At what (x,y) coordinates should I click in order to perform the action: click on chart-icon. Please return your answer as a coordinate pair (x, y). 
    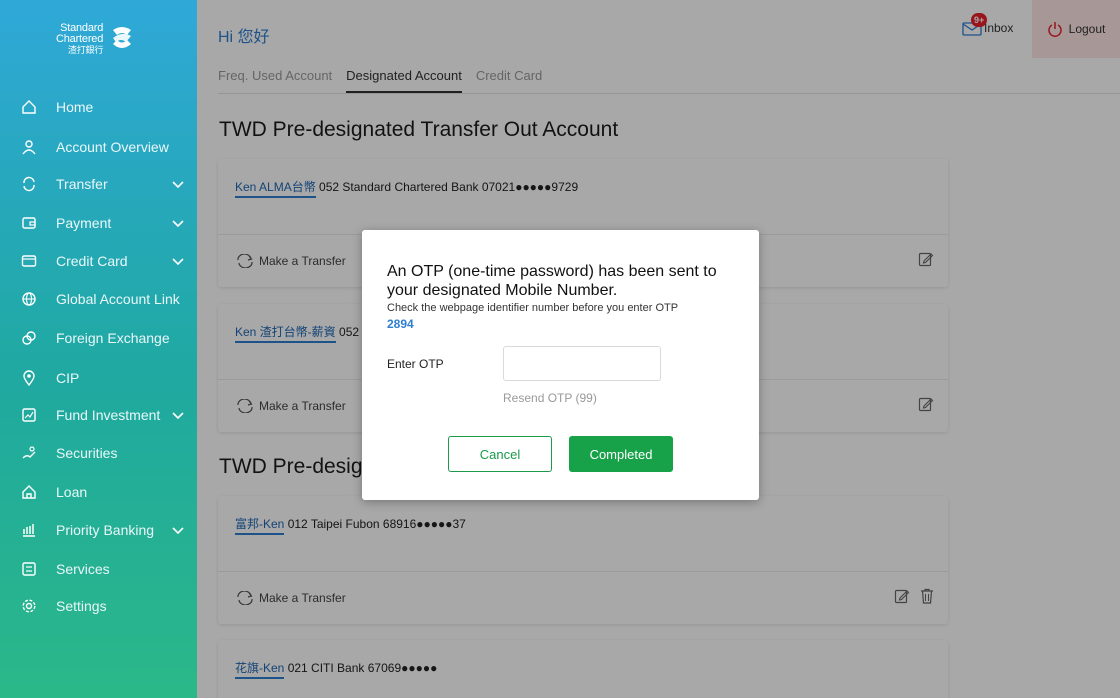
    Looking at the image, I should click on (29, 415).